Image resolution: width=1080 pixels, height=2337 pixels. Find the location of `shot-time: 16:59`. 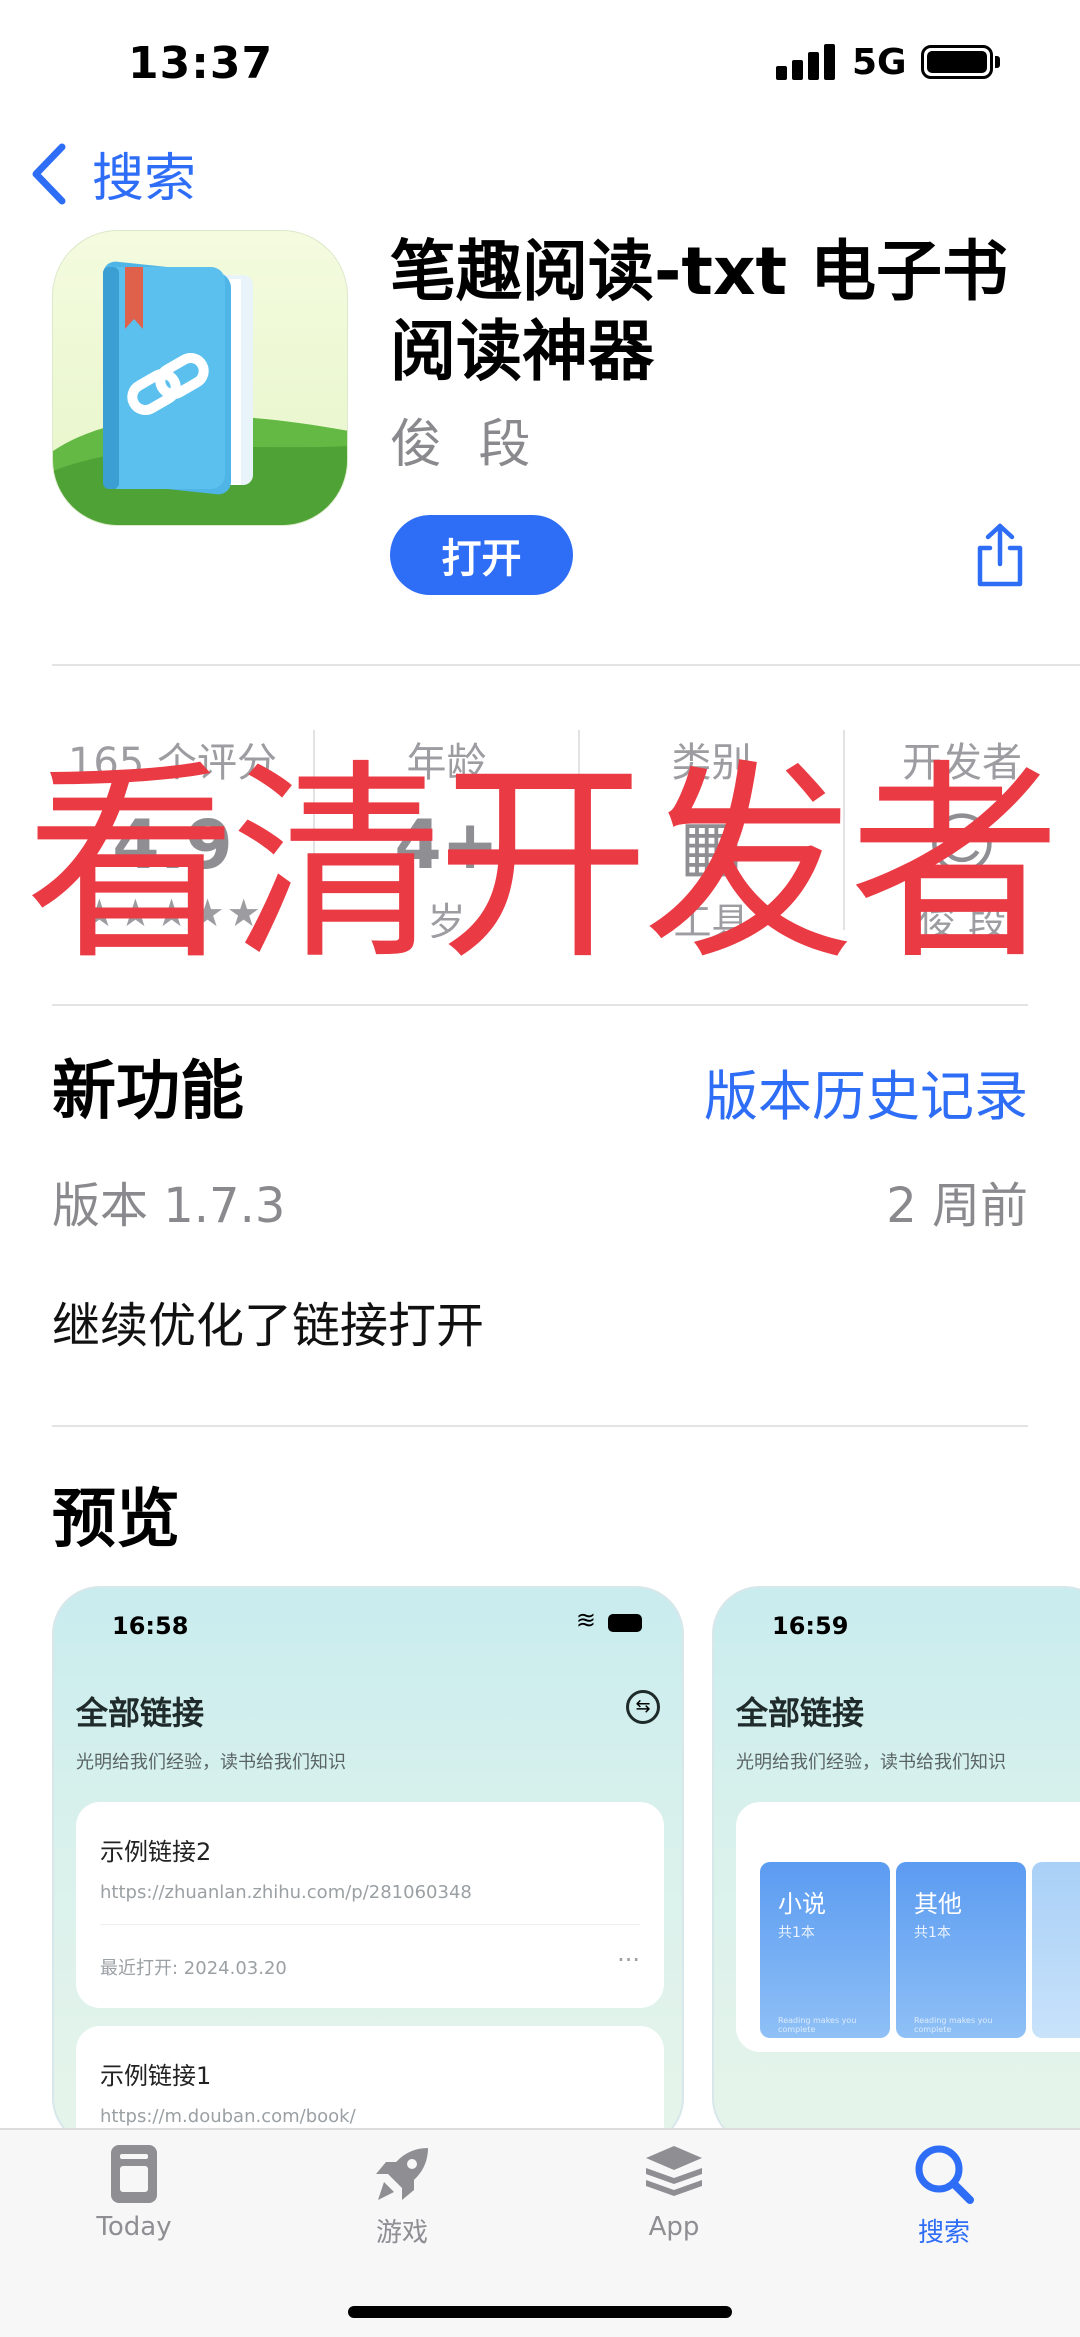

shot-time: 16:59 is located at coordinates (810, 1626).